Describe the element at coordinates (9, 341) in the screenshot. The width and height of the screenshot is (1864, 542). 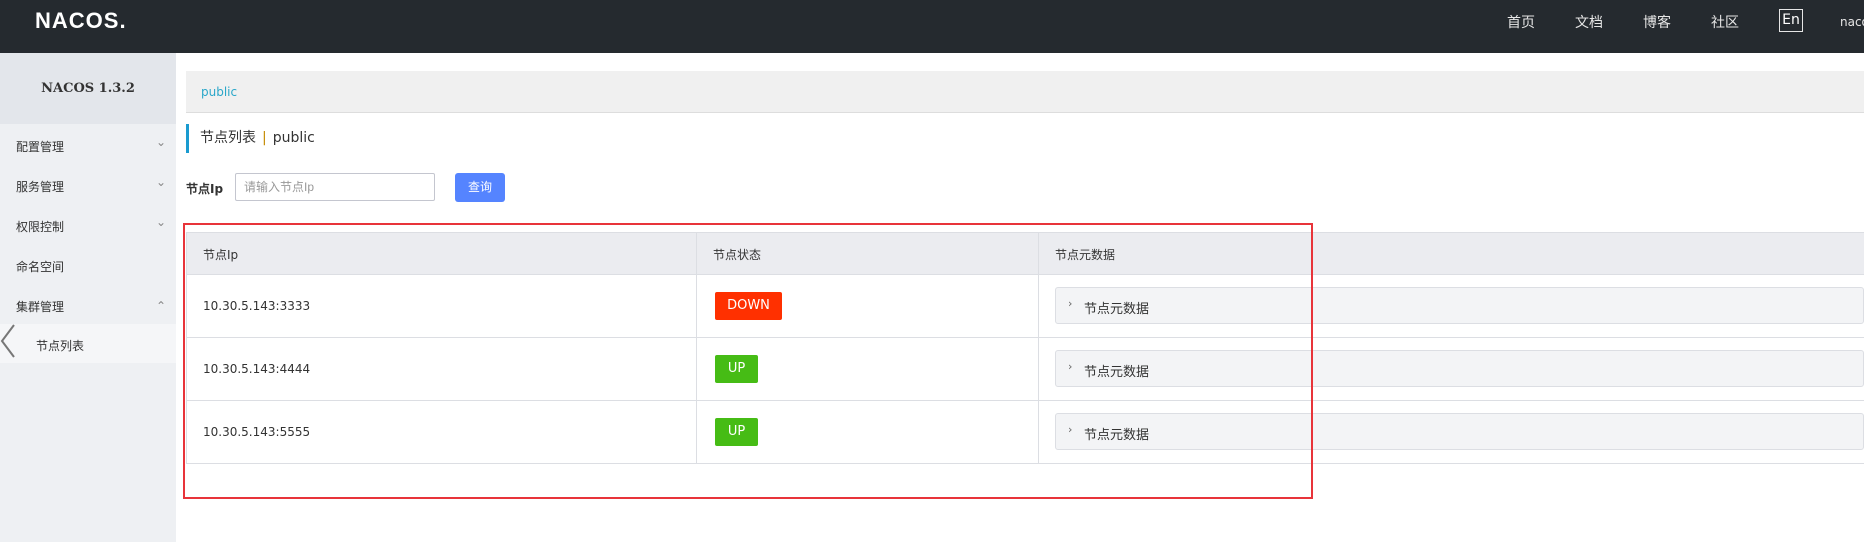
I see `sidebar-collapse-icon` at that location.